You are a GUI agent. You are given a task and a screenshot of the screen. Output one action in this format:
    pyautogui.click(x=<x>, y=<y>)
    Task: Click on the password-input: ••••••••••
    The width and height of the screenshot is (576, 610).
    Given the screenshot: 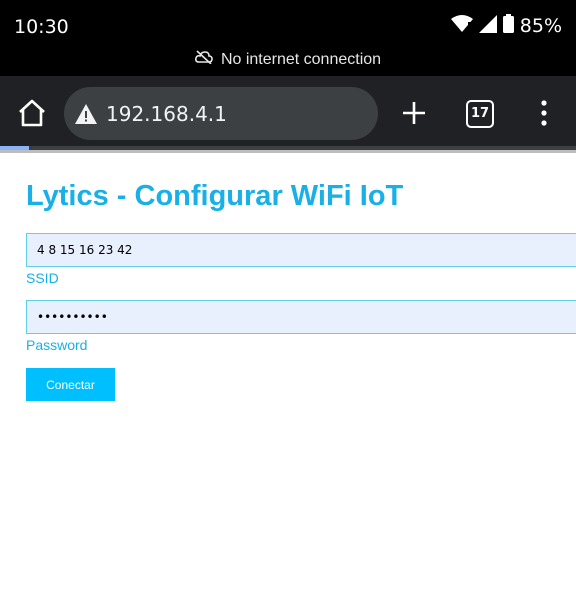 What is the action you would take?
    pyautogui.click(x=301, y=317)
    